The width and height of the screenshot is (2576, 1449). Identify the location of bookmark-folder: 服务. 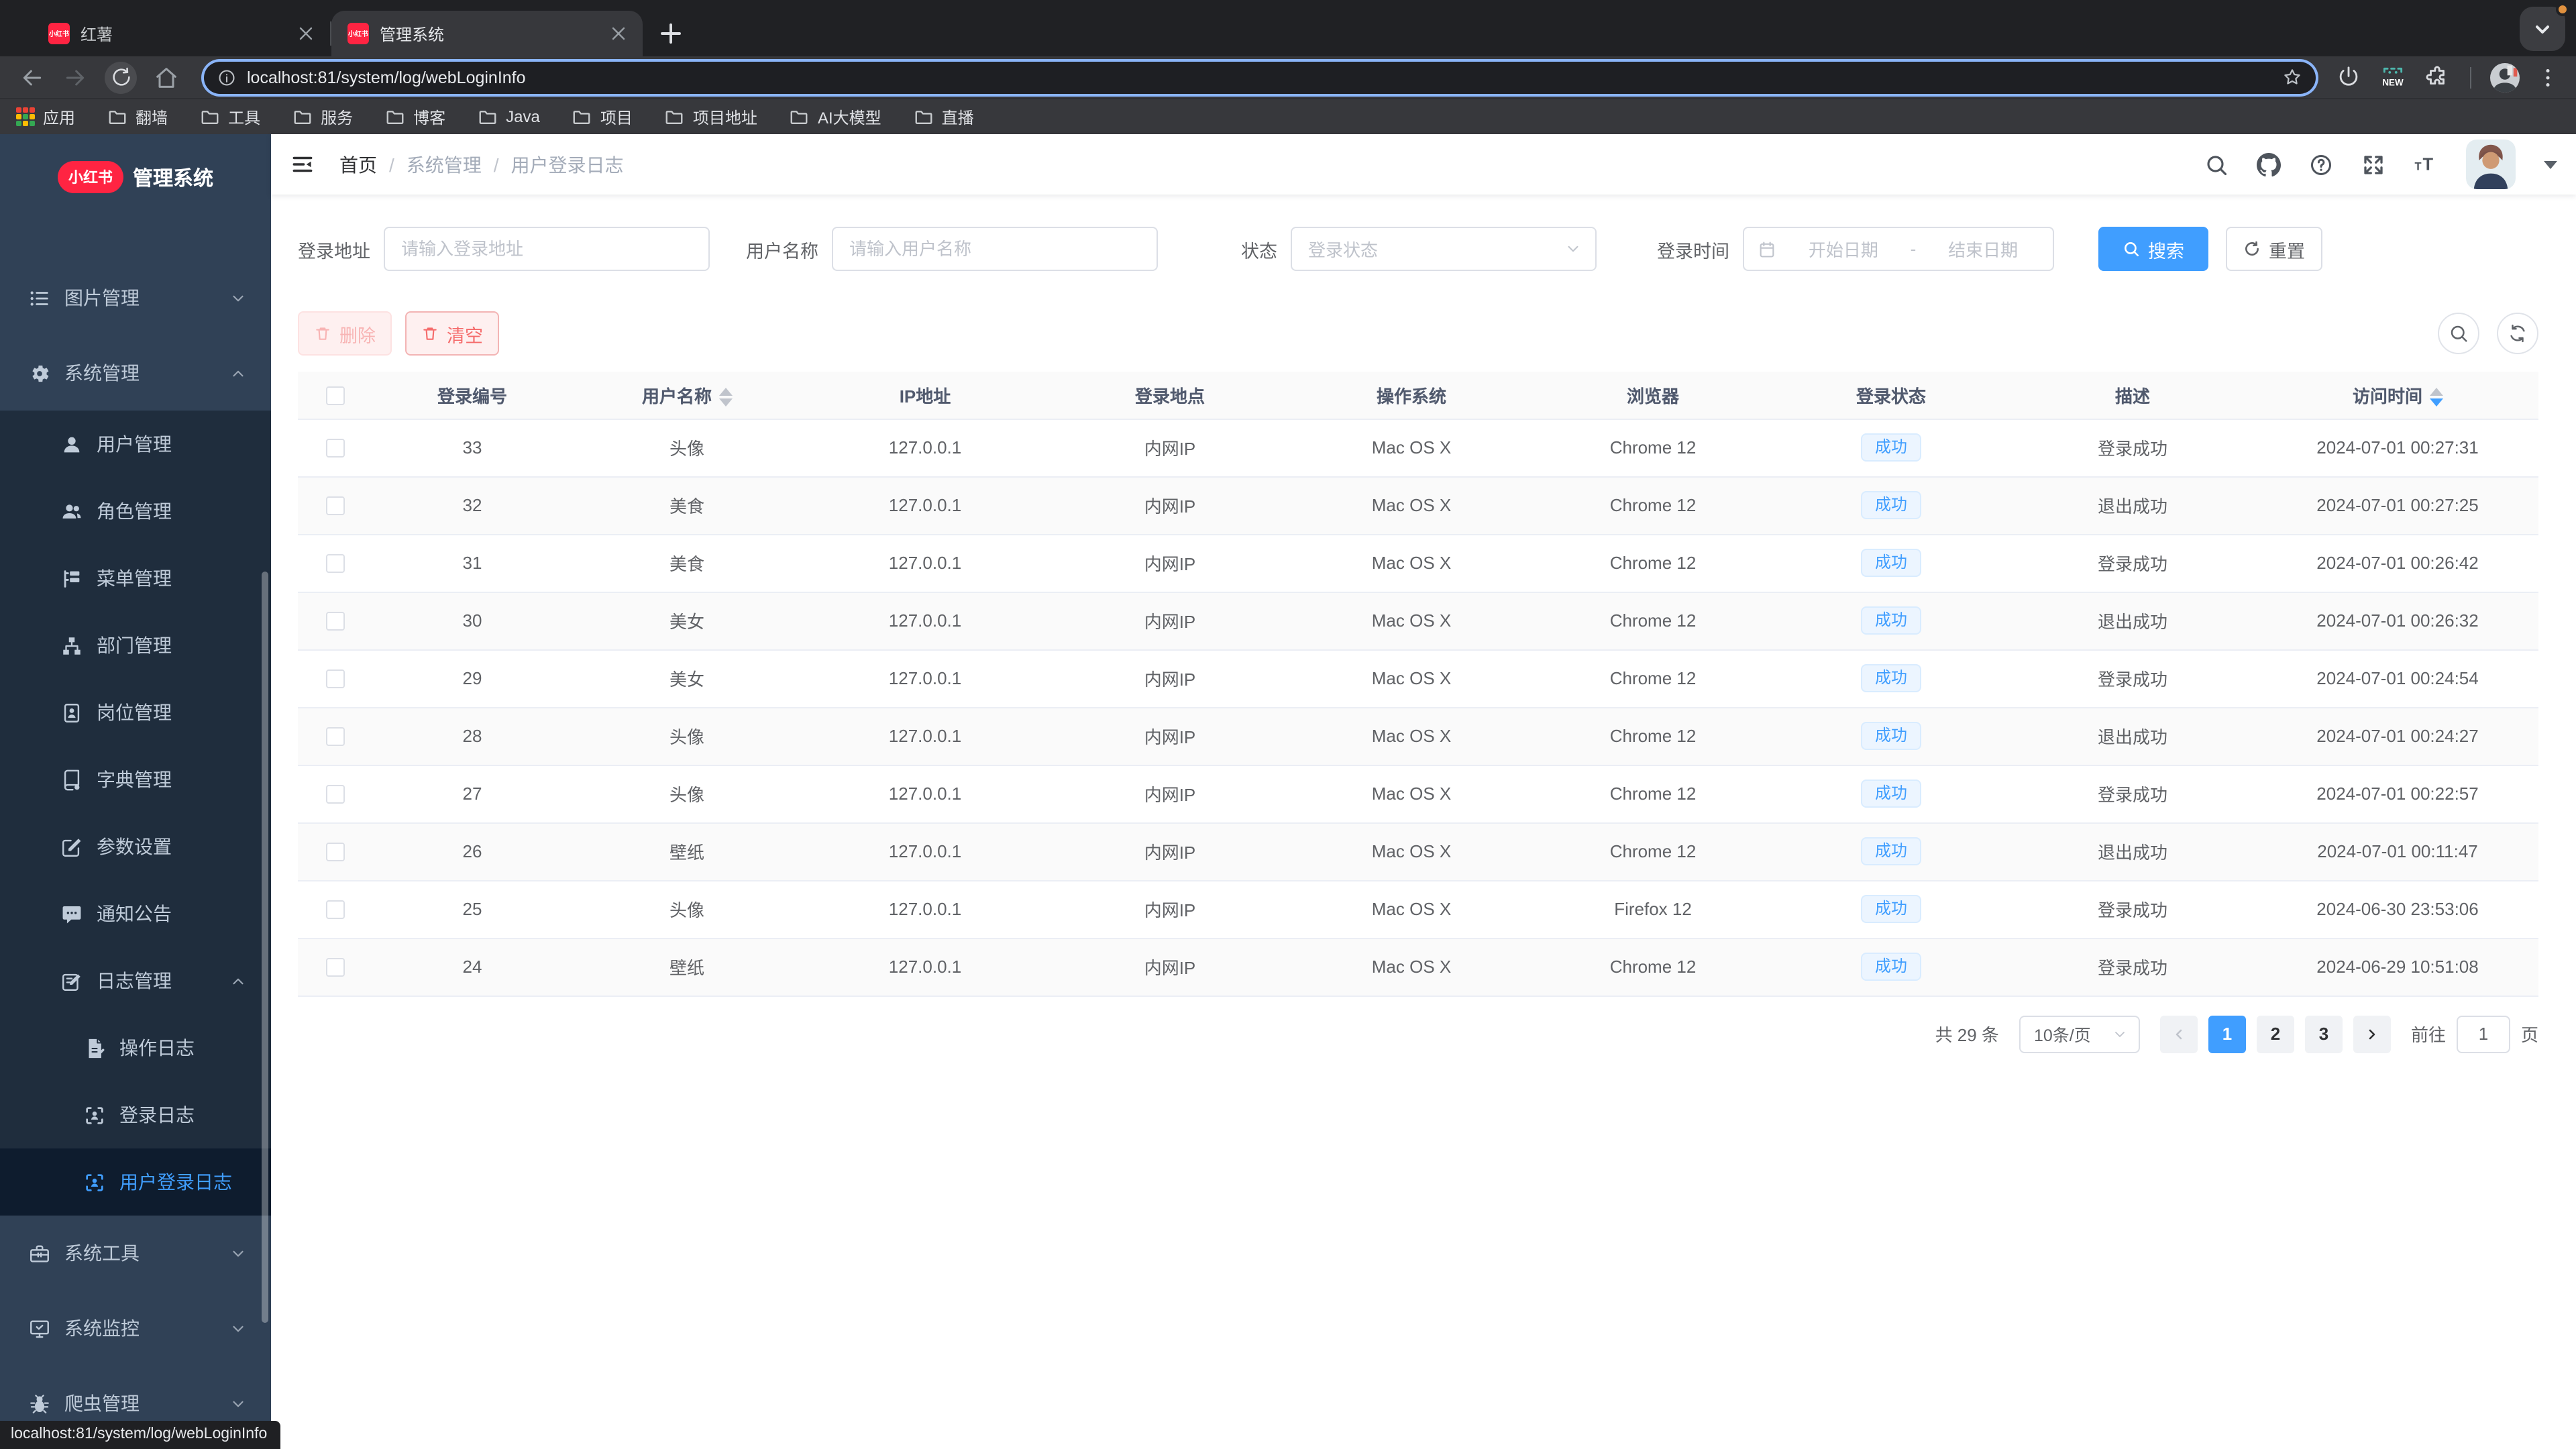
(322, 116).